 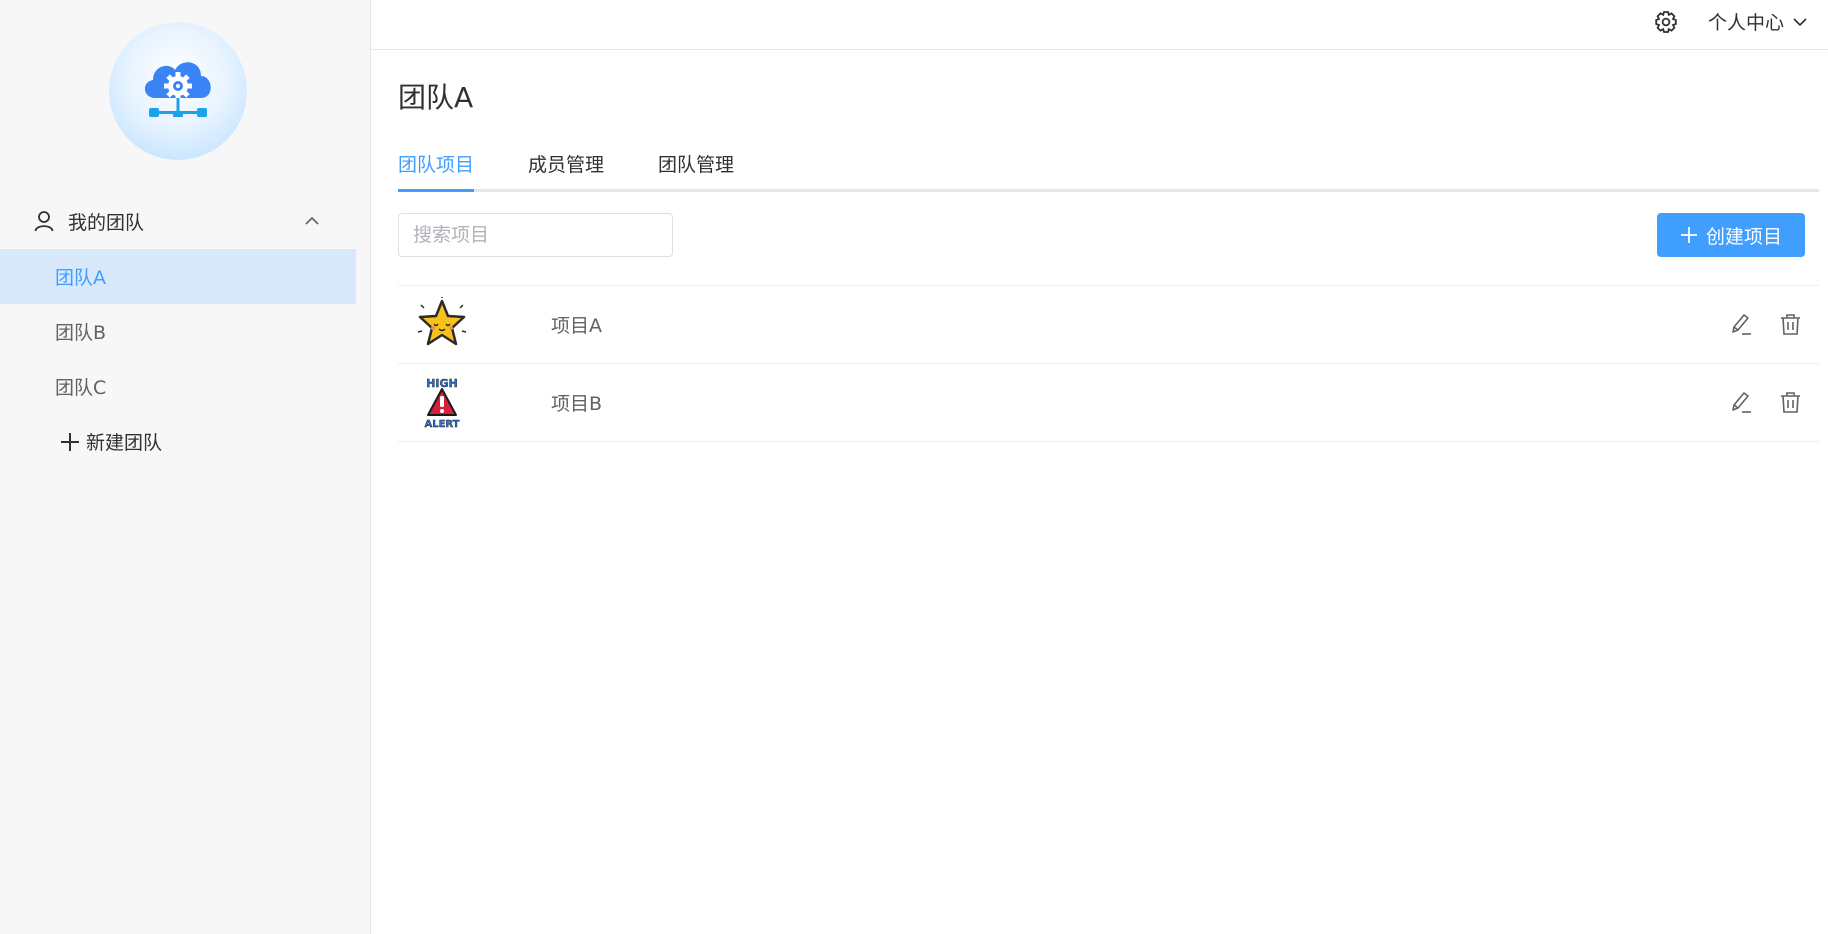 I want to click on page-title: 团队A, so click(x=436, y=97).